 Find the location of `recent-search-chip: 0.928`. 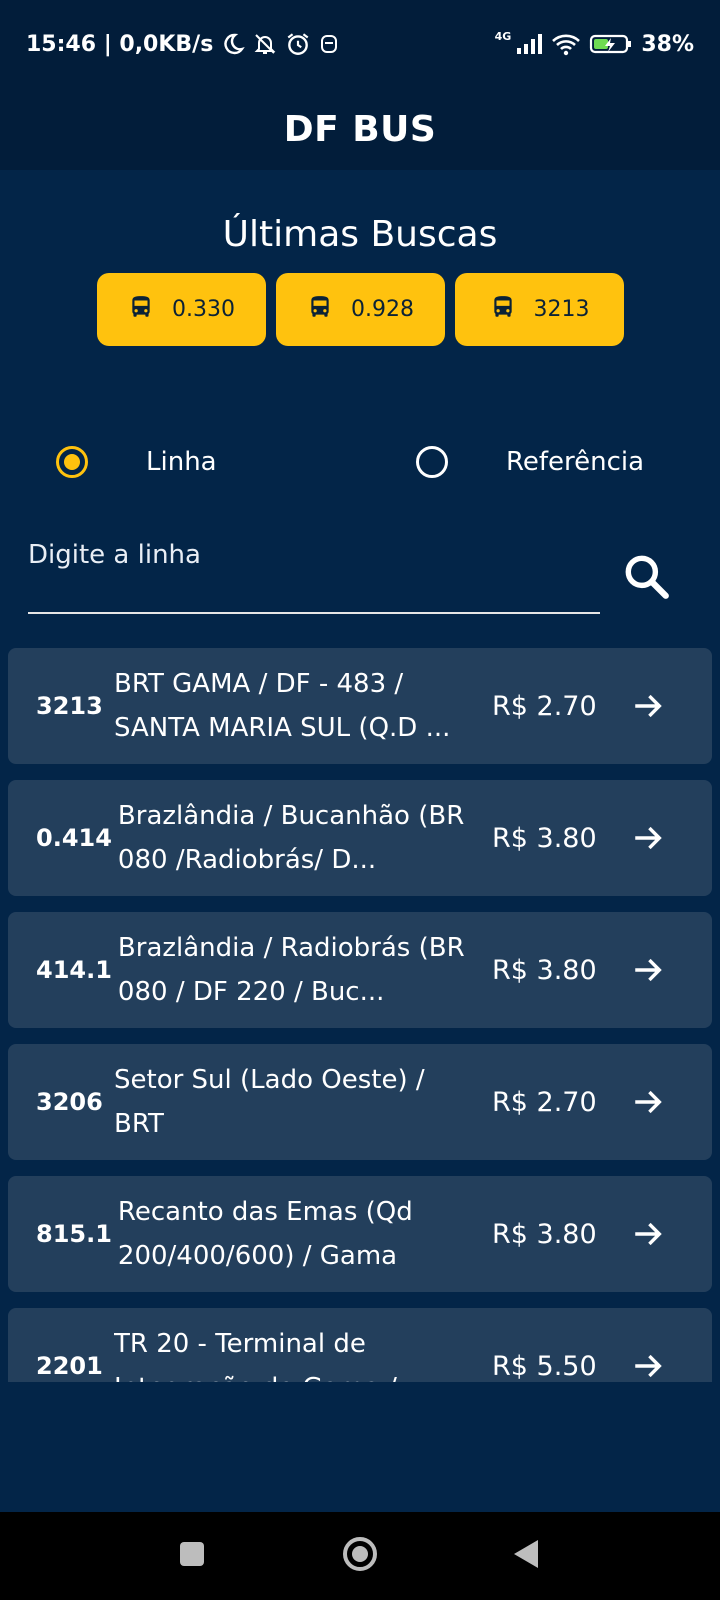

recent-search-chip: 0.928 is located at coordinates (360, 309).